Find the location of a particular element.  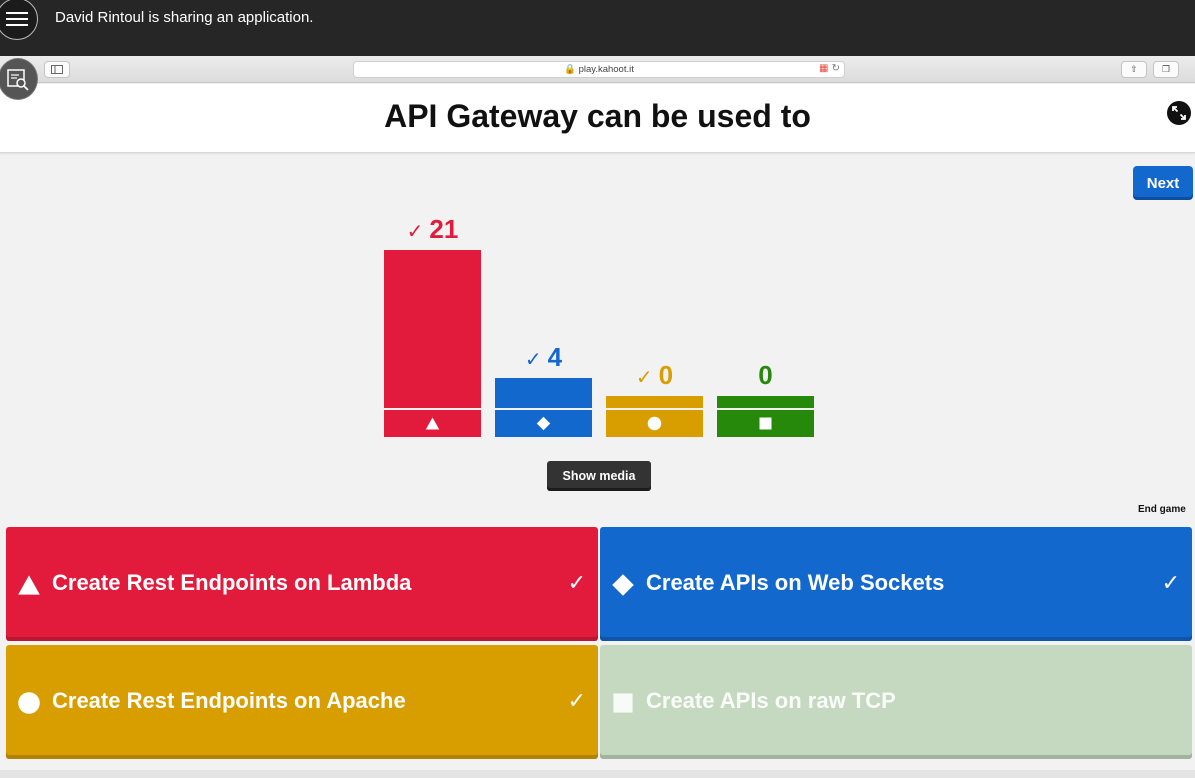

question-header: API Gateway can be used to is located at coordinates (597, 118).